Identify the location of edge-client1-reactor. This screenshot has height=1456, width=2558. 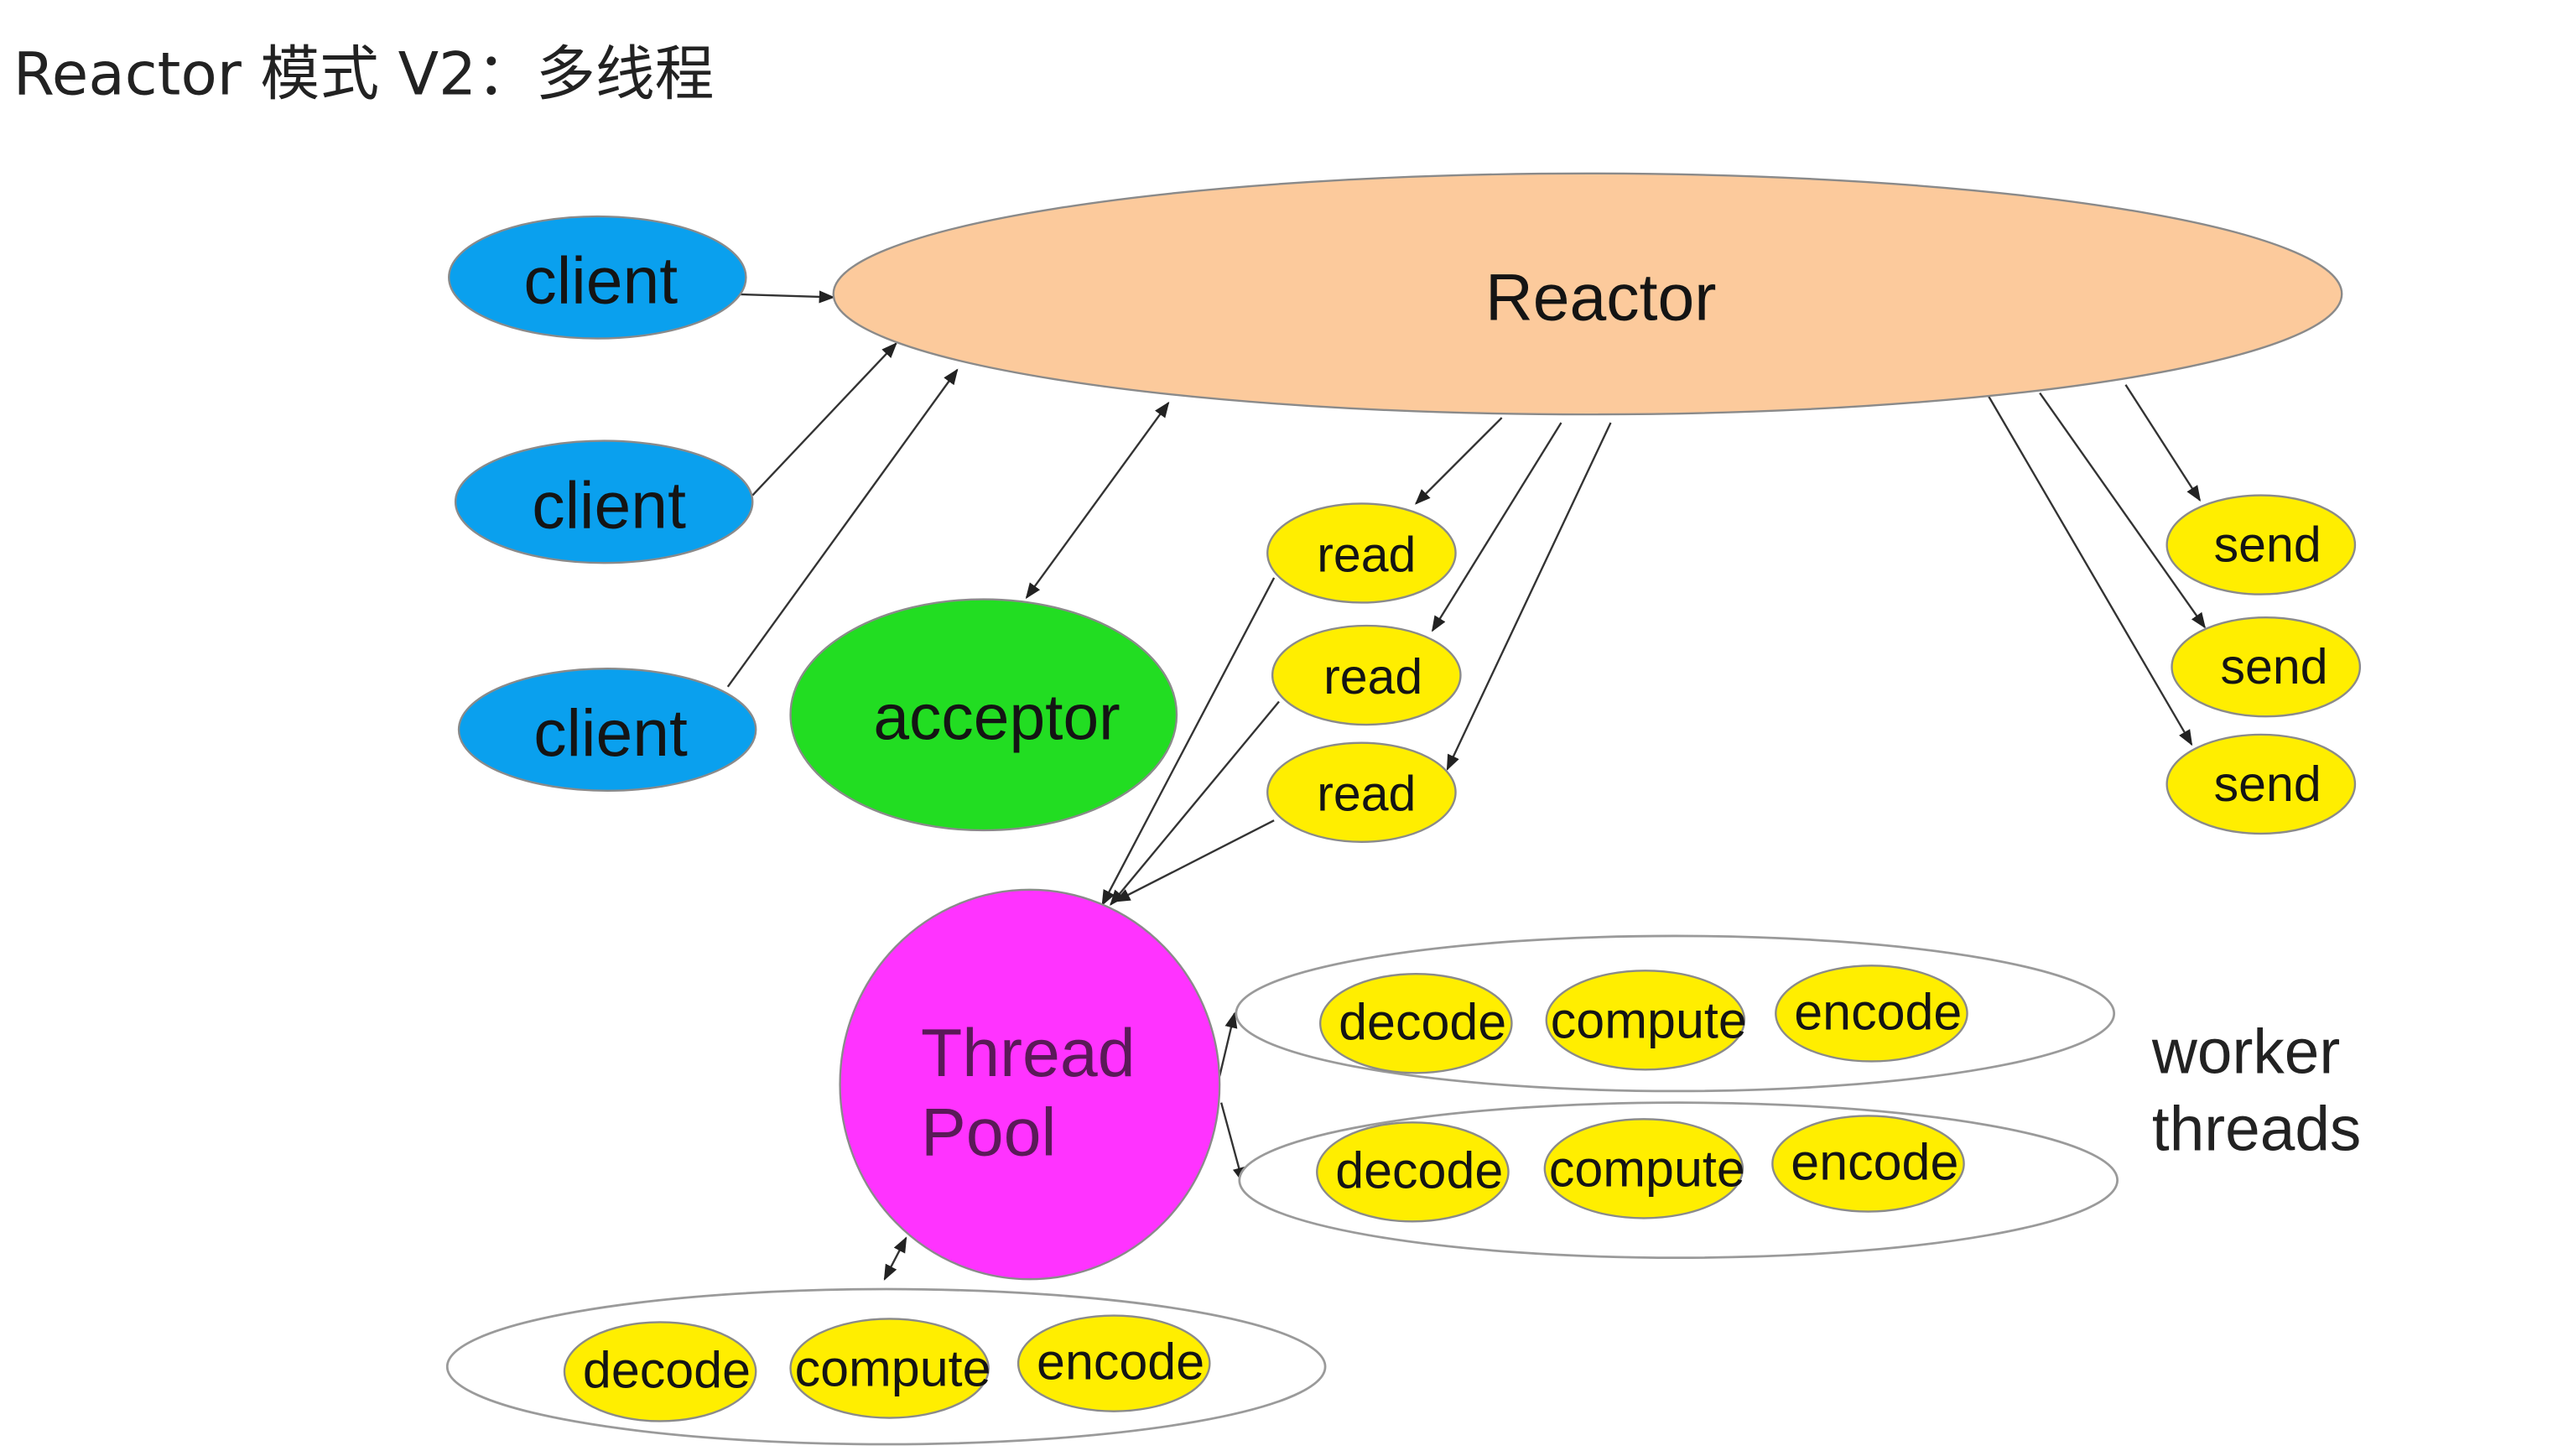
(780, 297).